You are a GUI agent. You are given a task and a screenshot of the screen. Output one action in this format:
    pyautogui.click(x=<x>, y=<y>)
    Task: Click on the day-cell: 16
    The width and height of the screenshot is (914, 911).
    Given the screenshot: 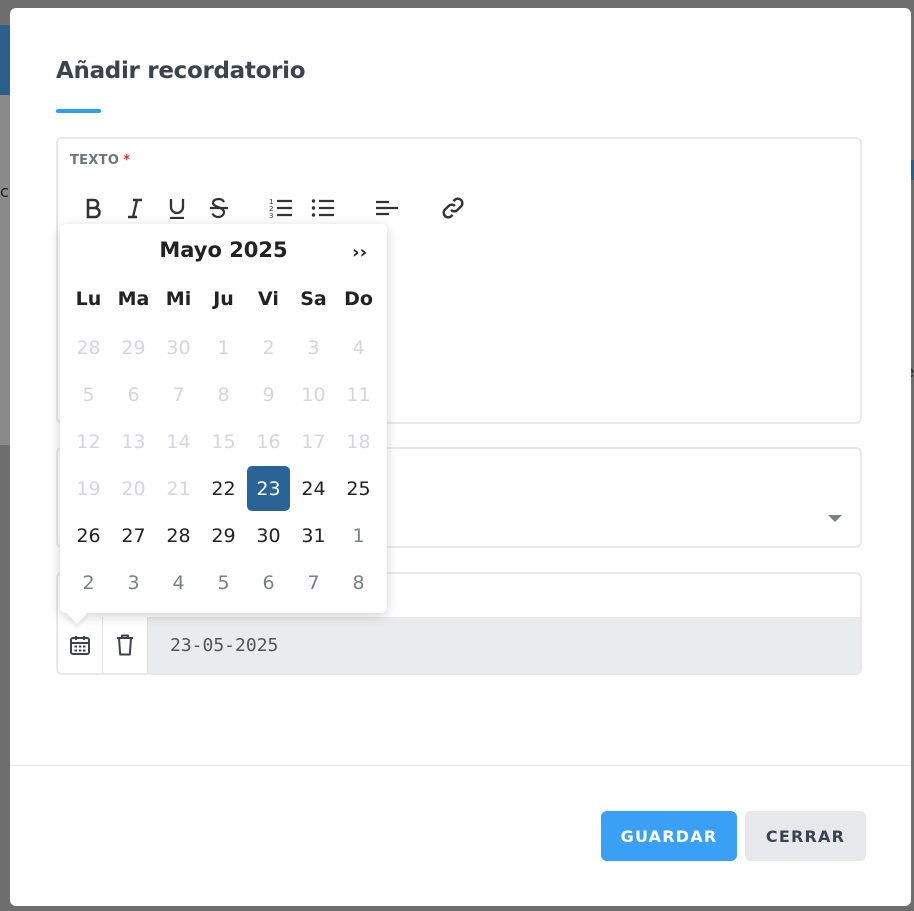 What is the action you would take?
    pyautogui.click(x=268, y=441)
    